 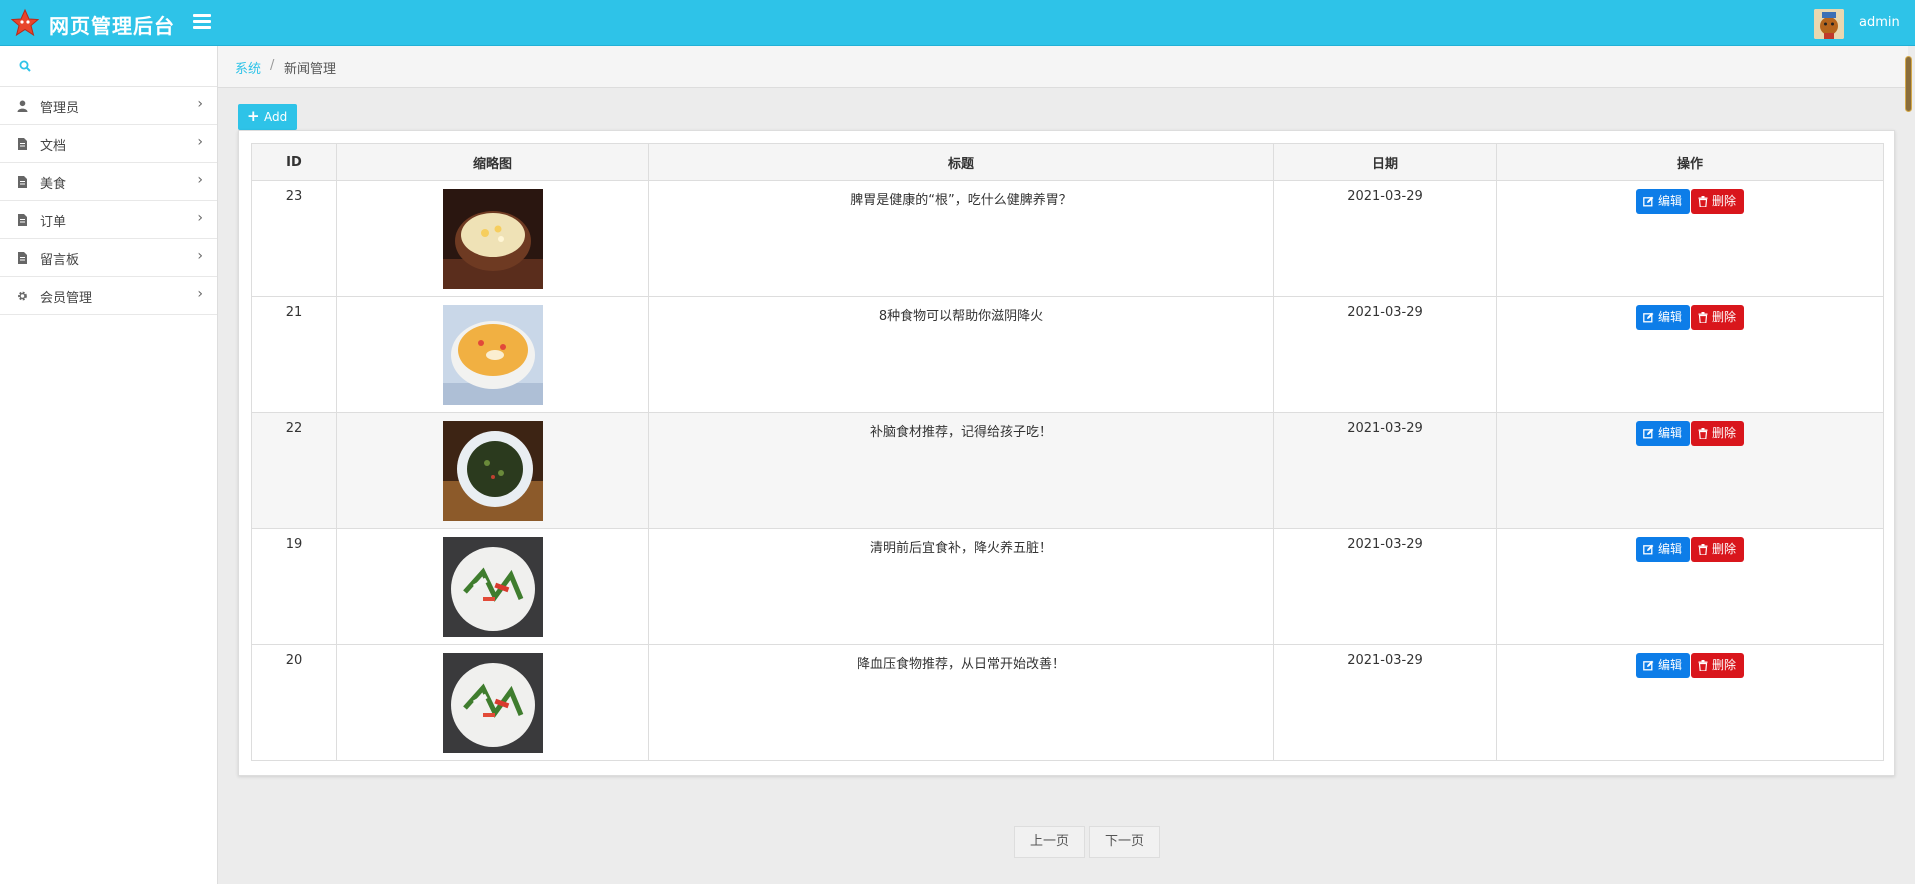 What do you see at coordinates (310, 69) in the screenshot?
I see `breadcrumb-current: 新闻管理` at bounding box center [310, 69].